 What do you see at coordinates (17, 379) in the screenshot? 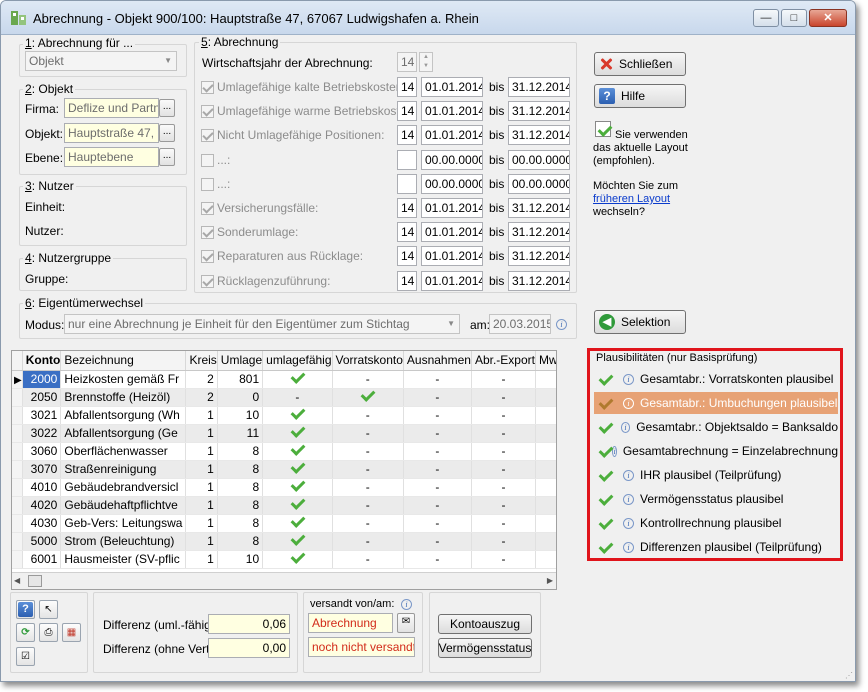
I see `row-selector: ▶` at bounding box center [17, 379].